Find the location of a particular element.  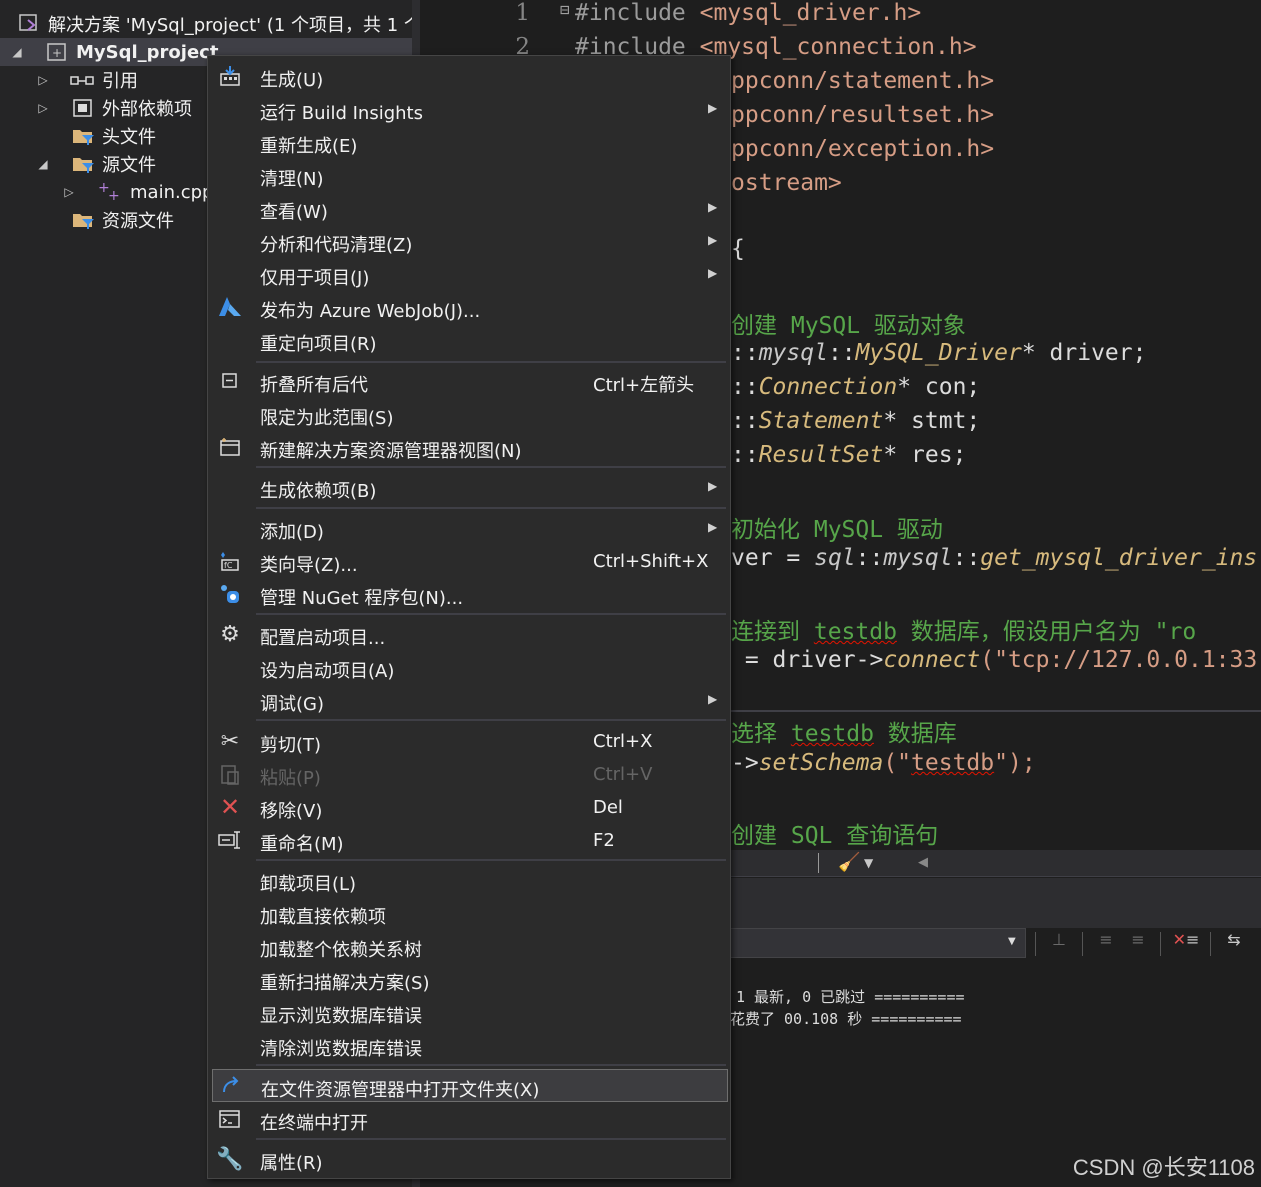

project-label: MySql_project is located at coordinates (147, 52).